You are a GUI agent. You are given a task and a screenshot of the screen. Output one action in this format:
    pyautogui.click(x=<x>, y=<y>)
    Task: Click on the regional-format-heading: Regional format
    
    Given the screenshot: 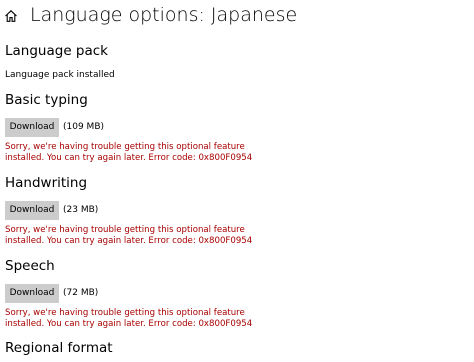 What is the action you would take?
    pyautogui.click(x=59, y=348)
    